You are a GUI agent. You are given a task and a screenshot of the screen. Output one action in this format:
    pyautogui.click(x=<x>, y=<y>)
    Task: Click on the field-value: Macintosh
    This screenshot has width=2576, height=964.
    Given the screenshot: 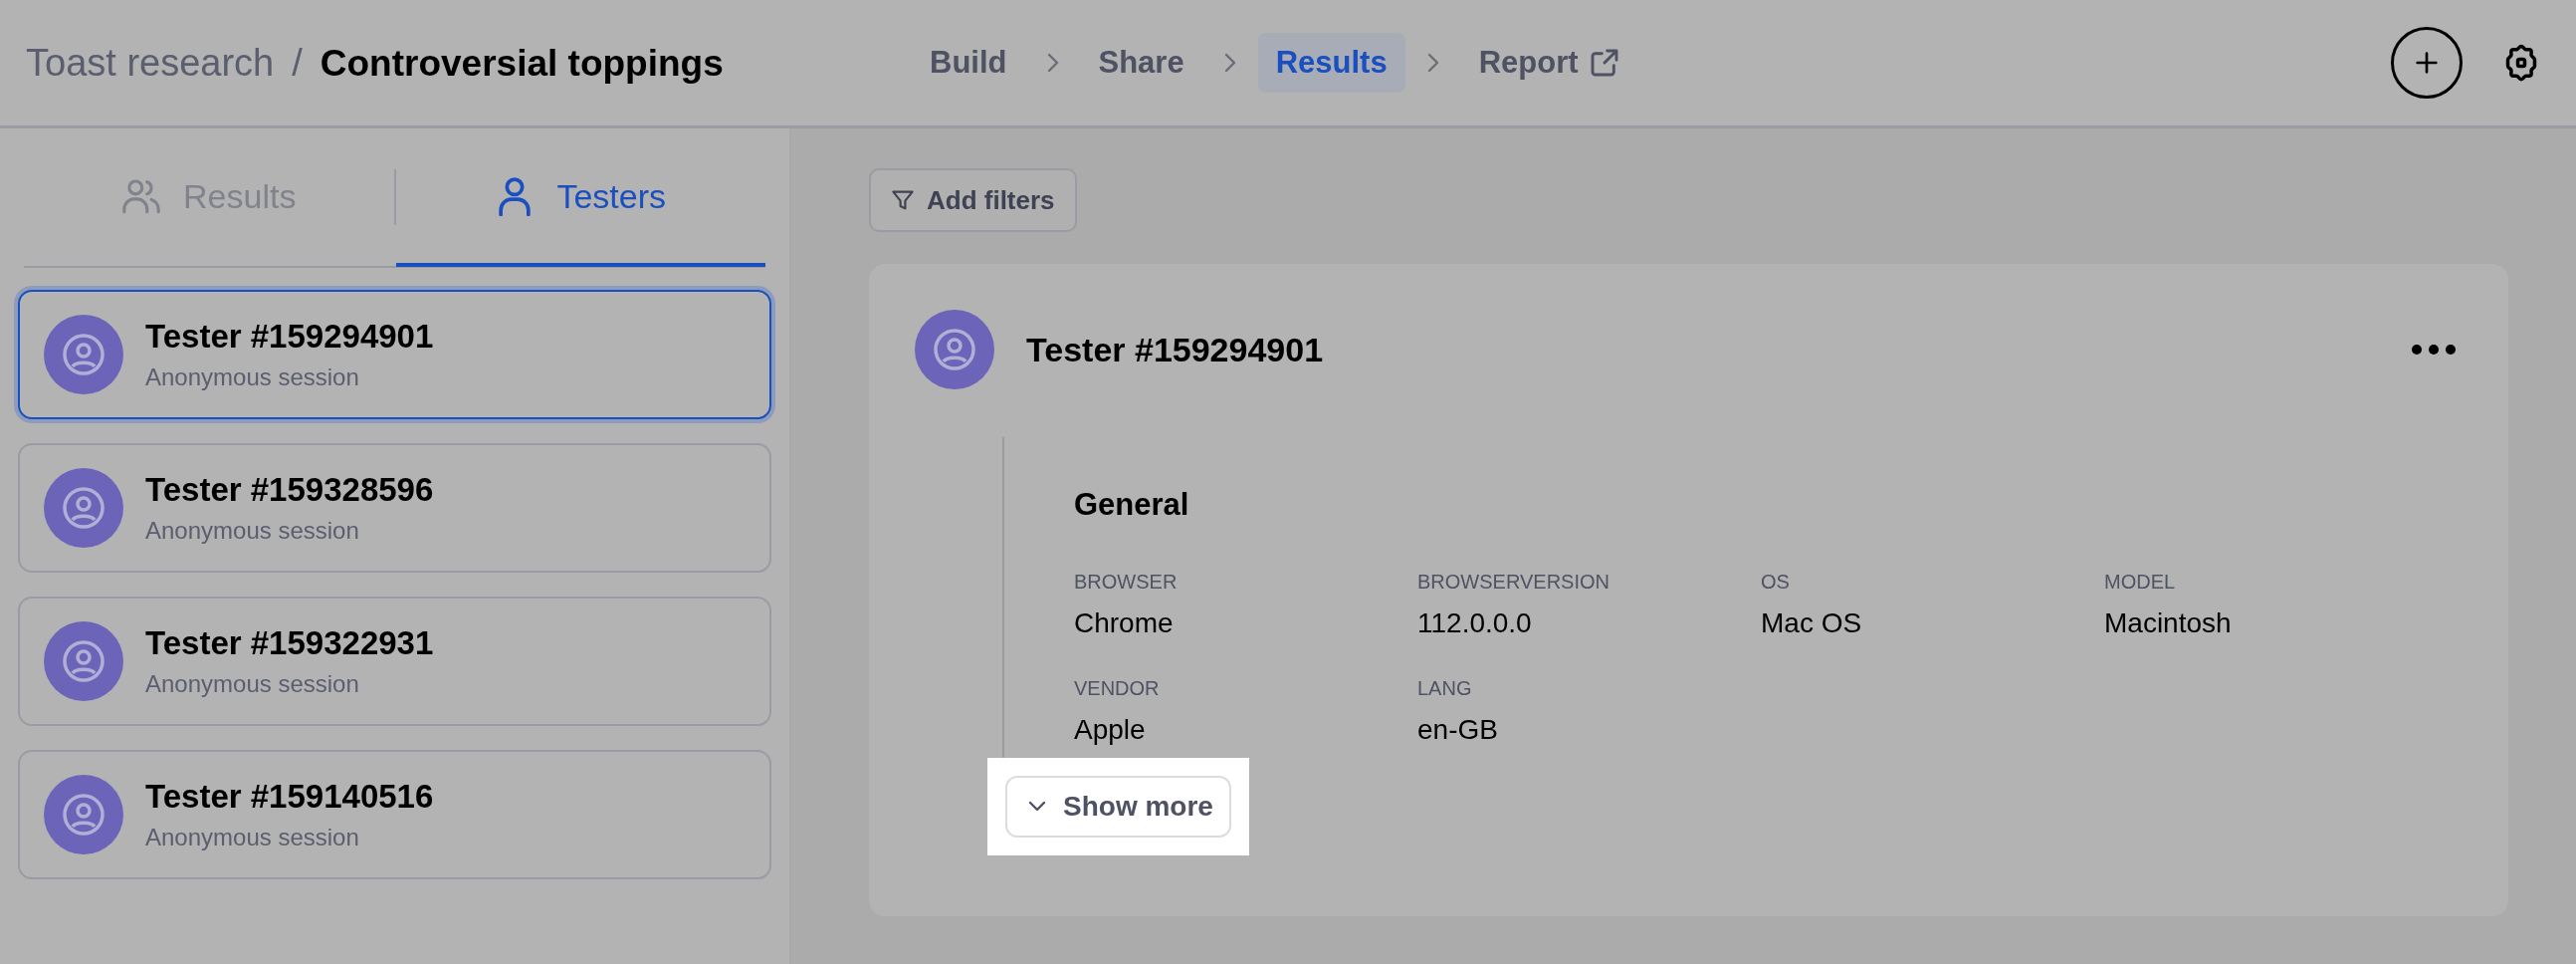 What is the action you would take?
    pyautogui.click(x=2168, y=623)
    